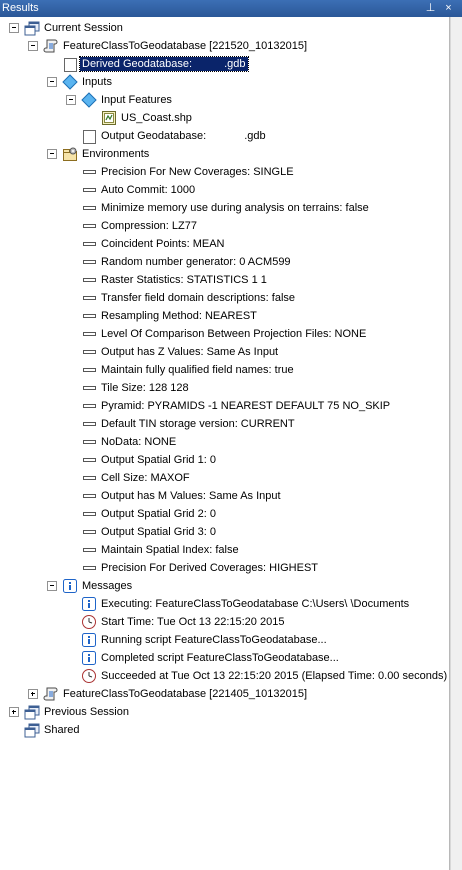 The image size is (462, 870). I want to click on tree-item-environments: Environments, so click(220, 154).